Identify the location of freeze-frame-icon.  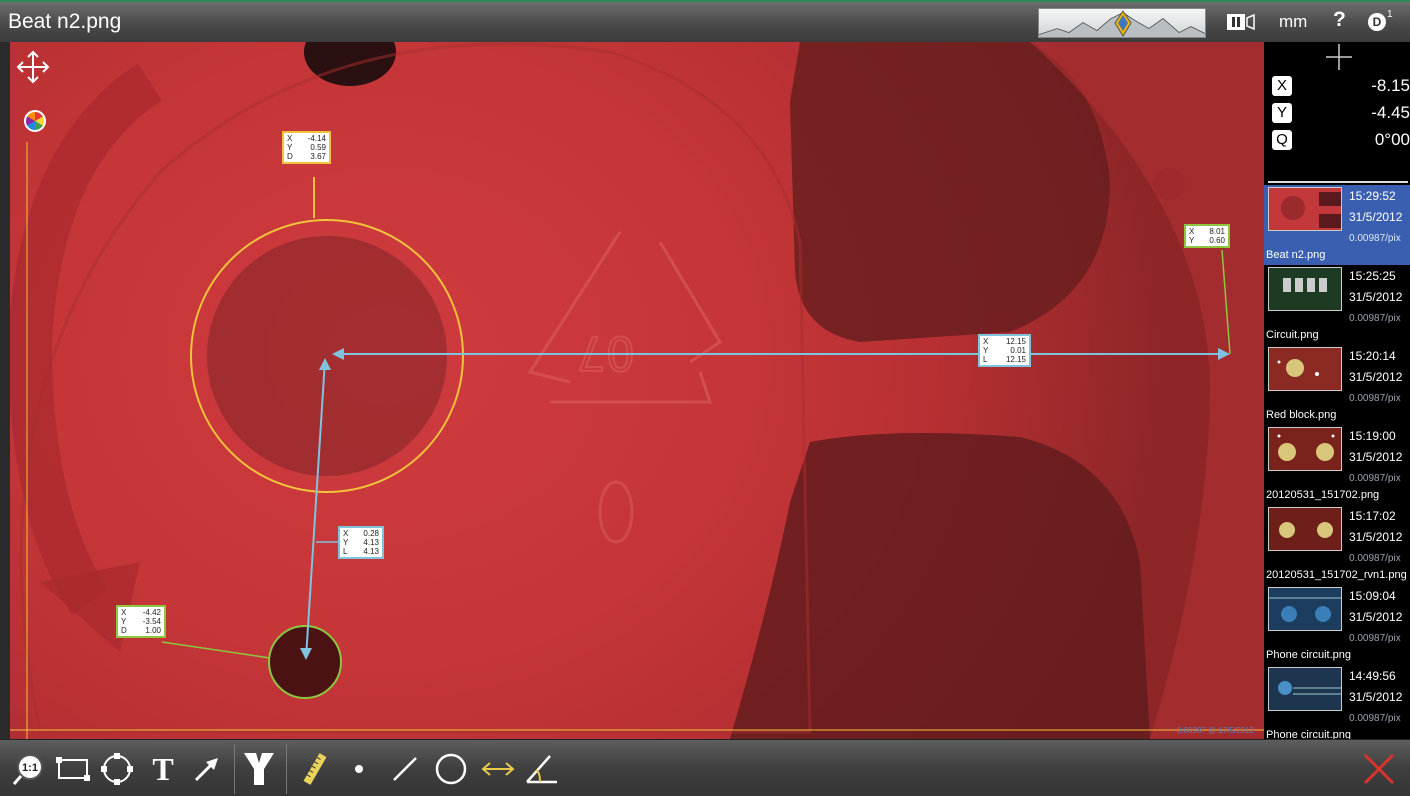
(1241, 22).